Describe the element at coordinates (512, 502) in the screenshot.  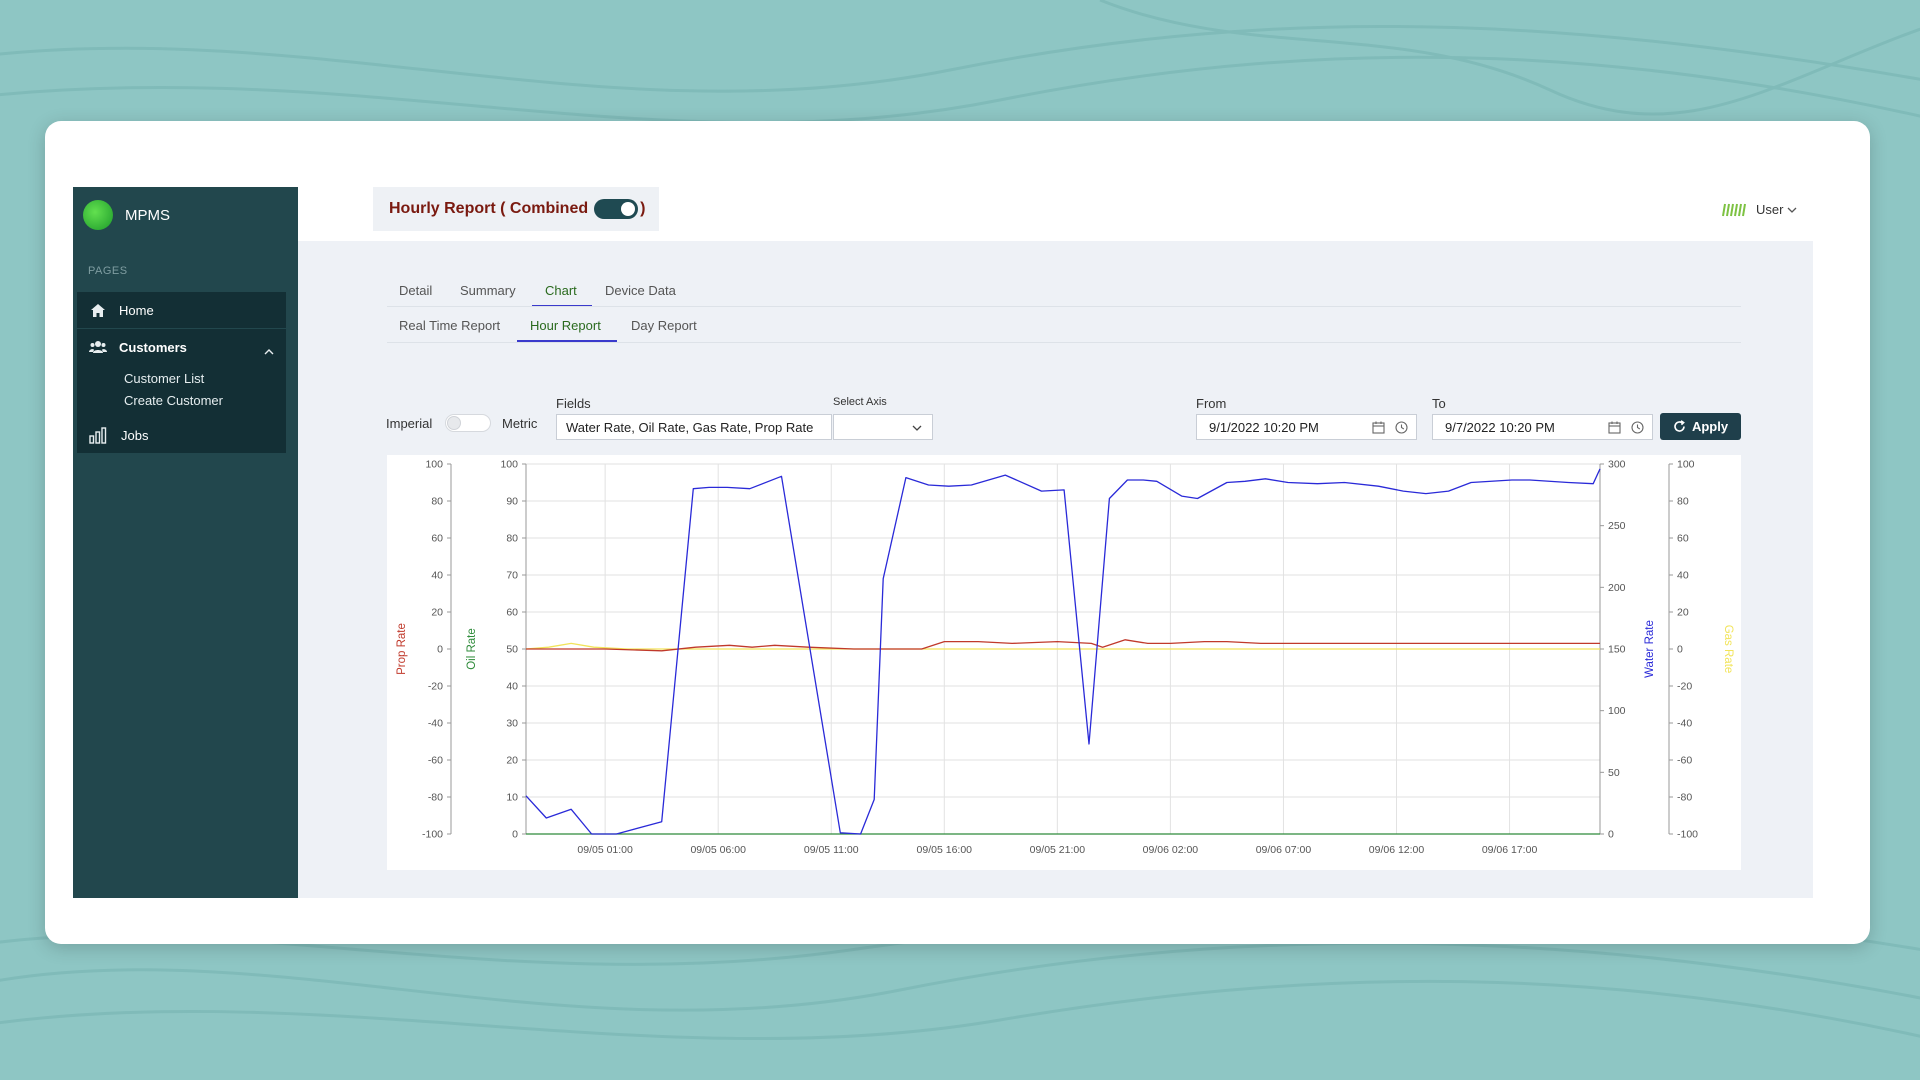
I see `y-tick-label: 90` at that location.